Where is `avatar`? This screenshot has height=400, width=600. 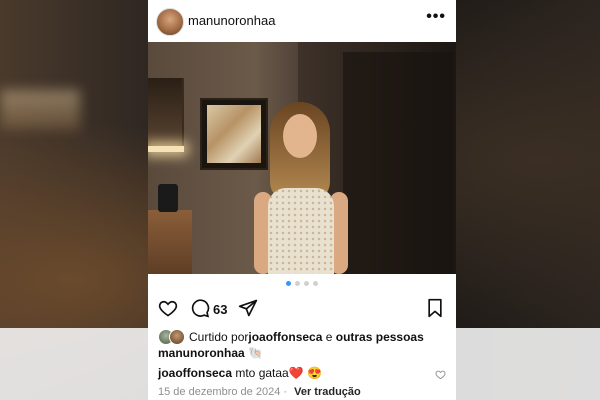 avatar is located at coordinates (170, 22).